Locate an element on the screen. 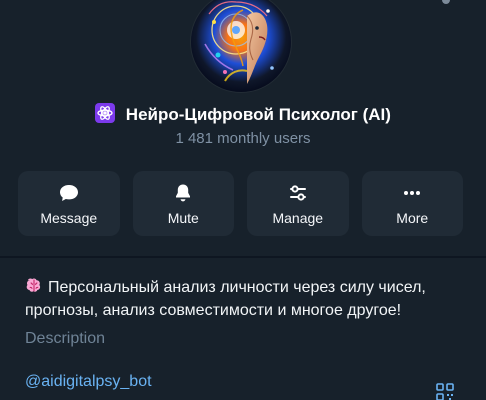 The width and height of the screenshot is (486, 400). more-button-label: More is located at coordinates (412, 218).